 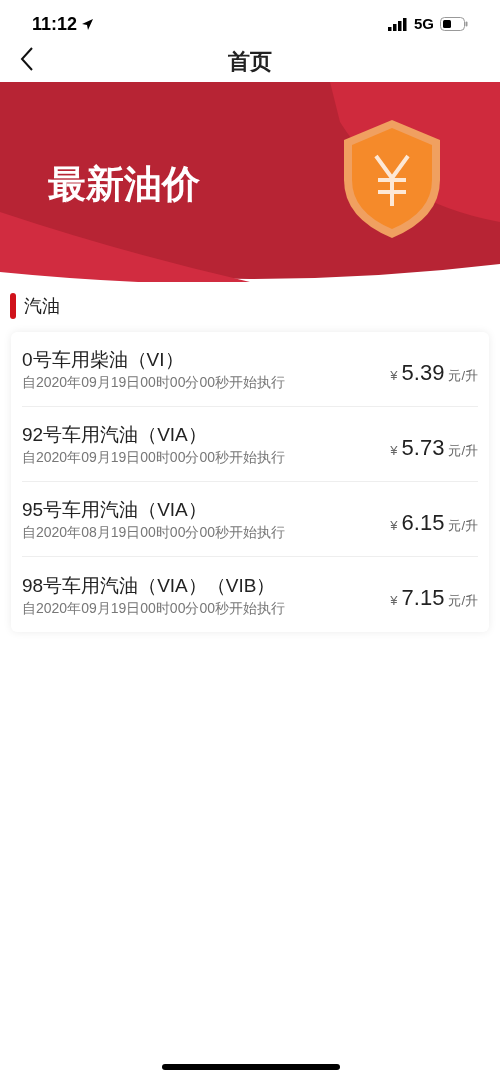 I want to click on fuel-name: 92号车用汽油（VIA）, so click(x=115, y=435).